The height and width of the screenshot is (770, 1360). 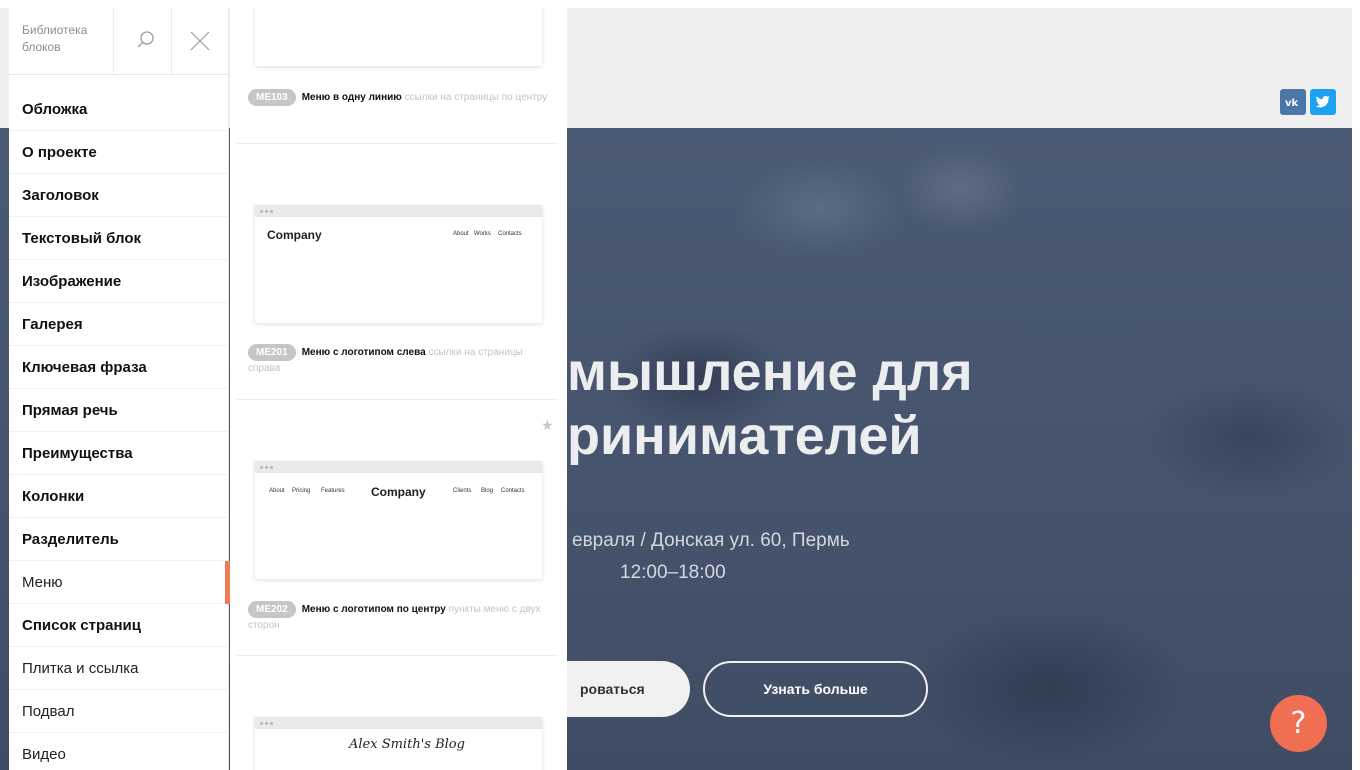 What do you see at coordinates (119, 238) in the screenshot?
I see `sidebar-item-text-block: Текстовый блок` at bounding box center [119, 238].